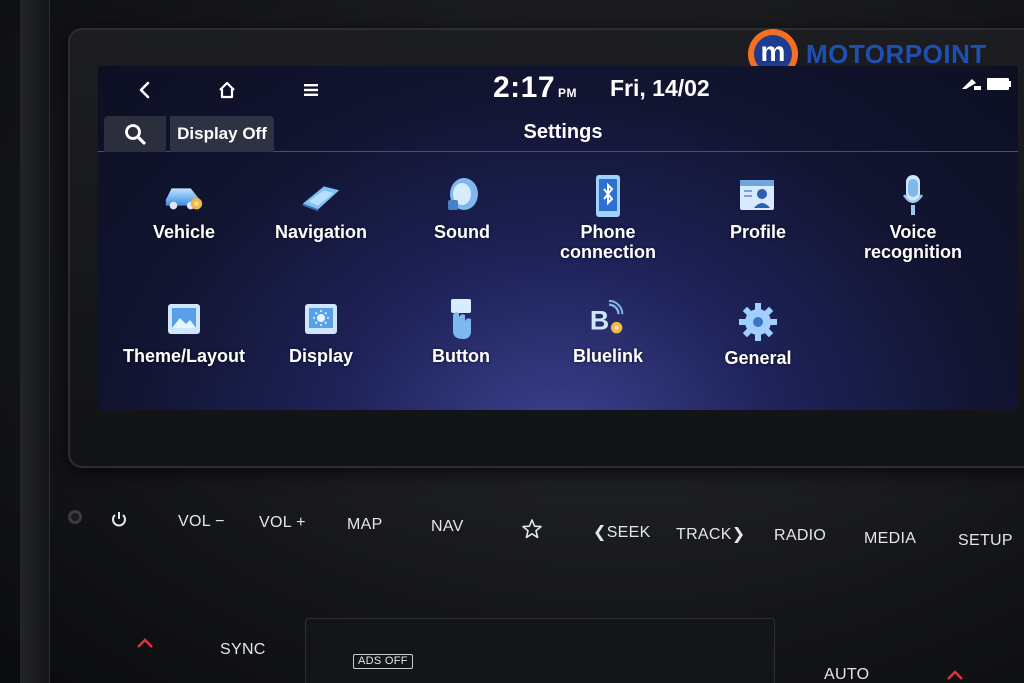 This screenshot has width=1024, height=683. I want to click on page-title: Settings, so click(563, 132).